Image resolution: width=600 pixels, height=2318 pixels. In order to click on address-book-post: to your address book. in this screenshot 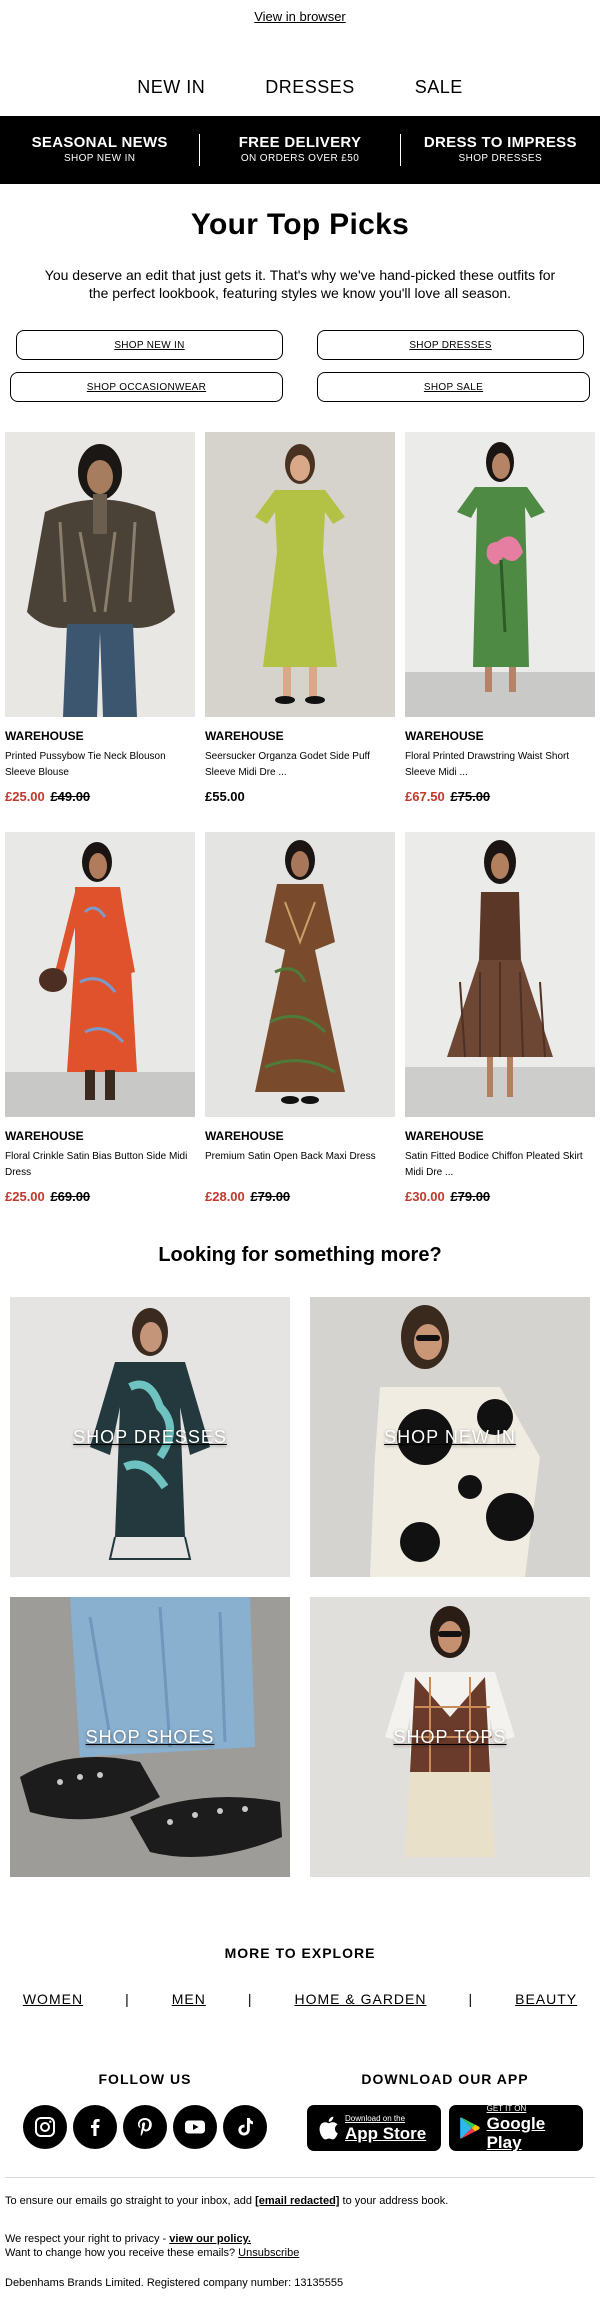, I will do `click(395, 2201)`.